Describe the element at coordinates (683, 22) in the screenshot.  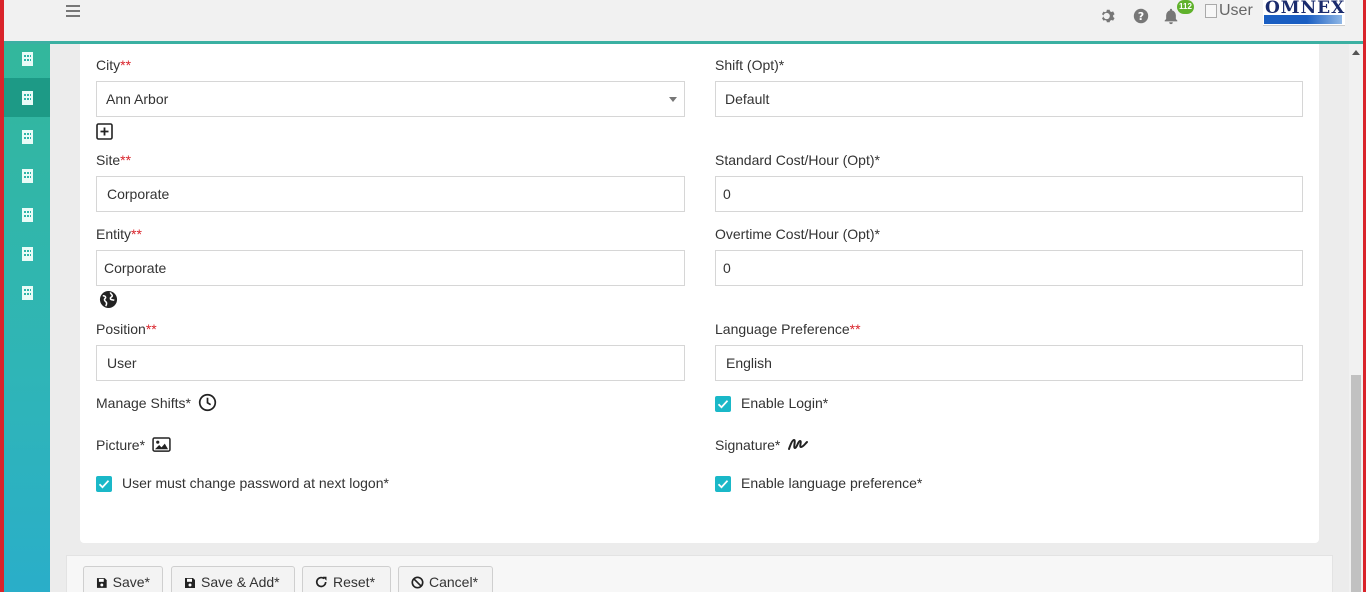
I see `top-bar: ? 112 User OMNEX` at that location.